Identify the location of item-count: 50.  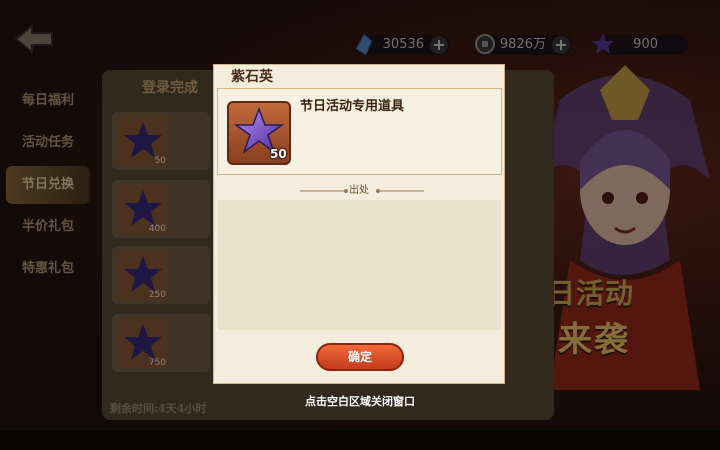
(278, 154).